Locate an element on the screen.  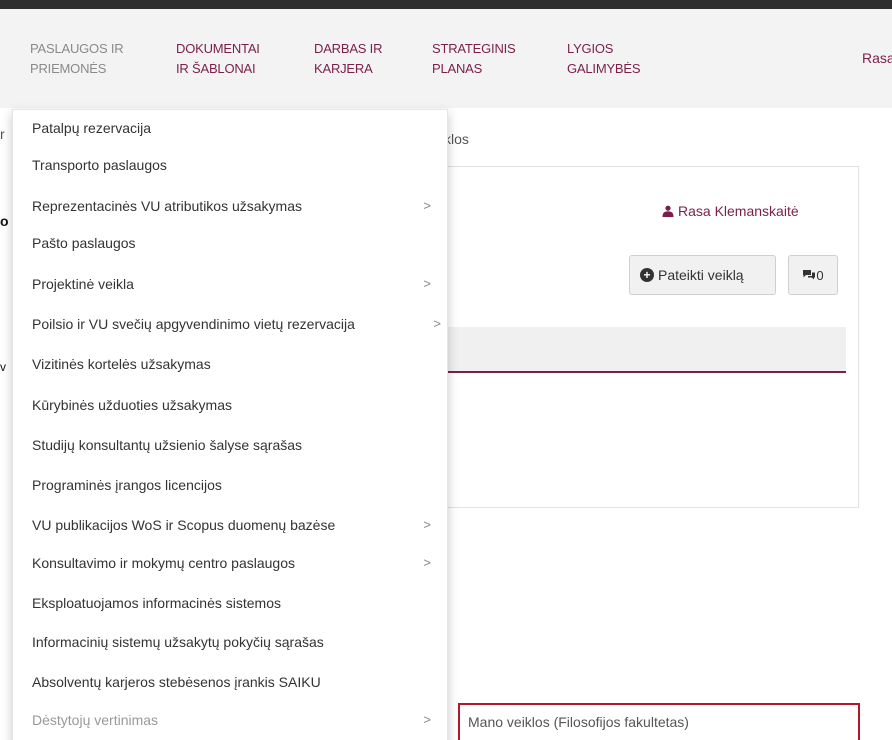
comments-icon is located at coordinates (809, 275).